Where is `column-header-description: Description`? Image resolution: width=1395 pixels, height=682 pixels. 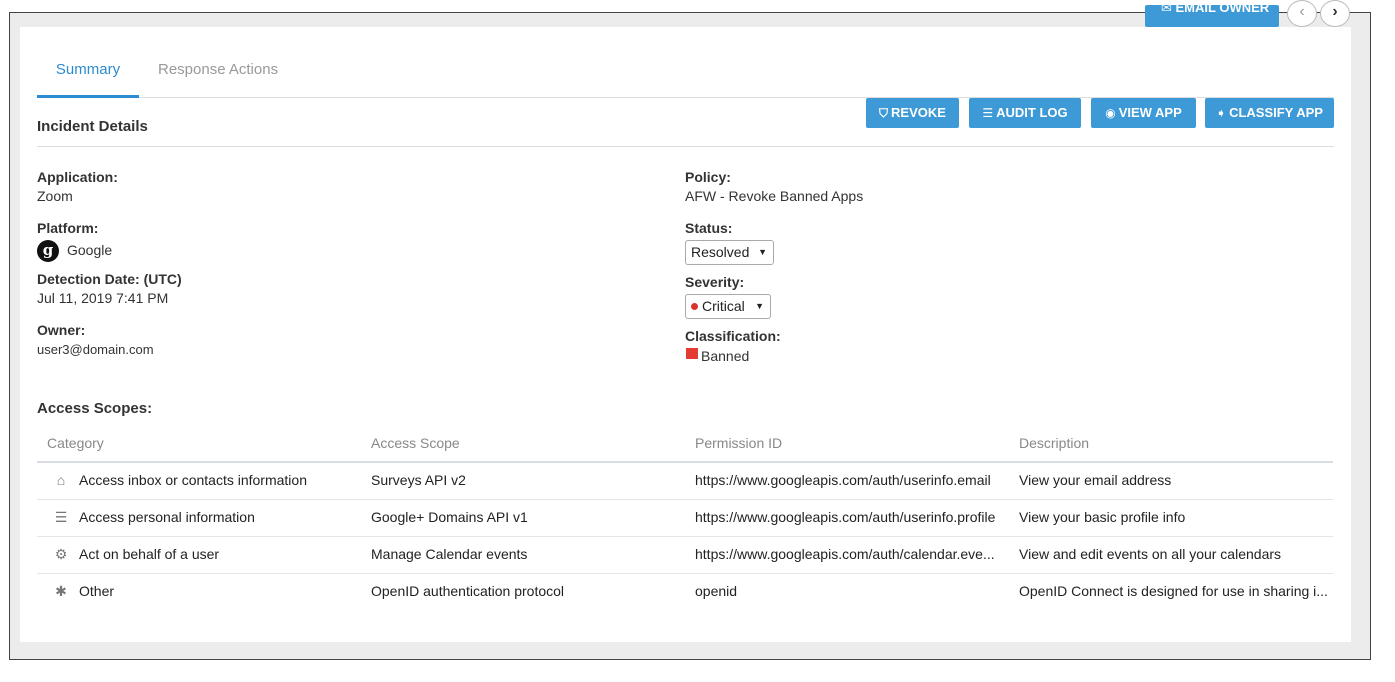
column-header-description: Description is located at coordinates (1054, 443).